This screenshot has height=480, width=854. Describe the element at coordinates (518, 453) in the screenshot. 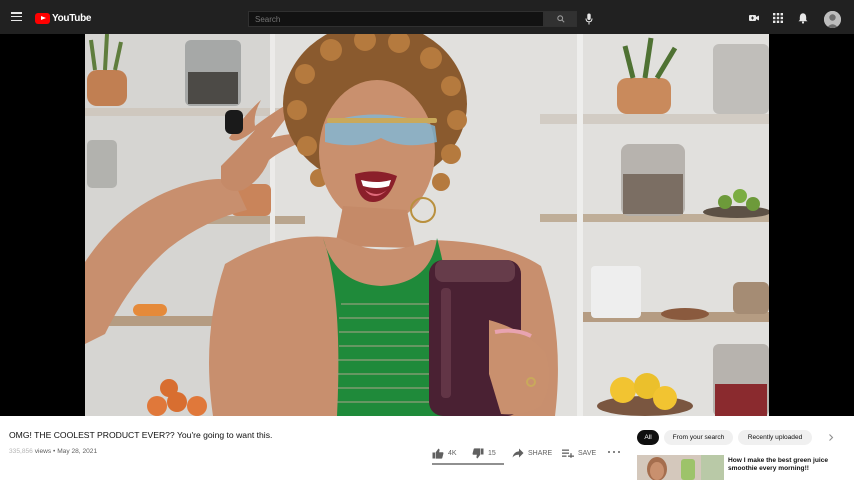

I see `share-arrow-icon` at that location.